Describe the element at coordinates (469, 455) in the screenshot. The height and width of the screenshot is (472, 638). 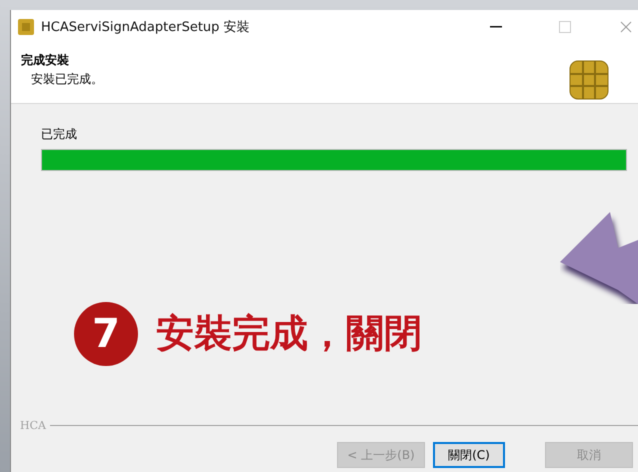
I see `dialog-button: 關閉(C)` at that location.